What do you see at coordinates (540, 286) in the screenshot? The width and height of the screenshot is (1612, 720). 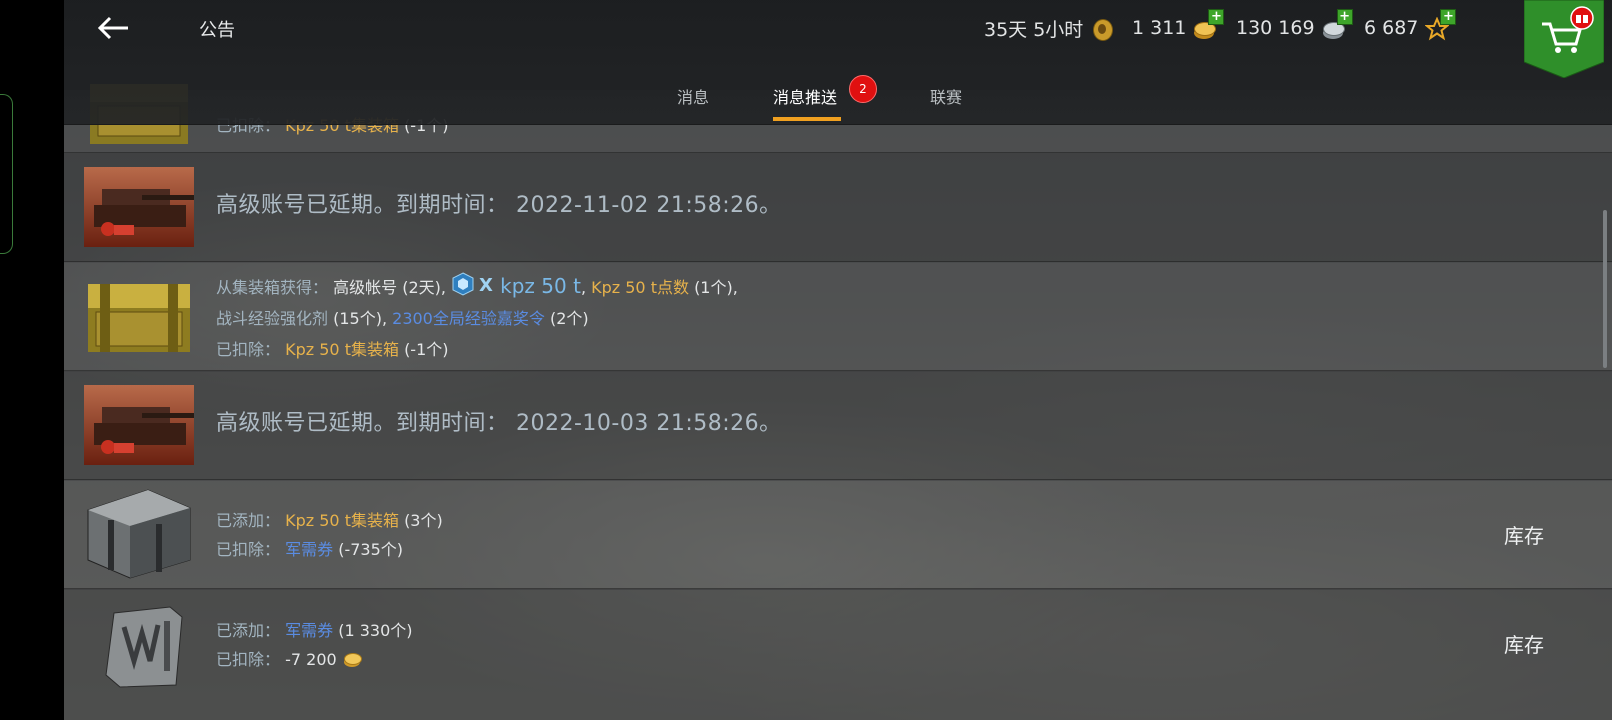 I see `reward-tank: kpz 50 t` at bounding box center [540, 286].